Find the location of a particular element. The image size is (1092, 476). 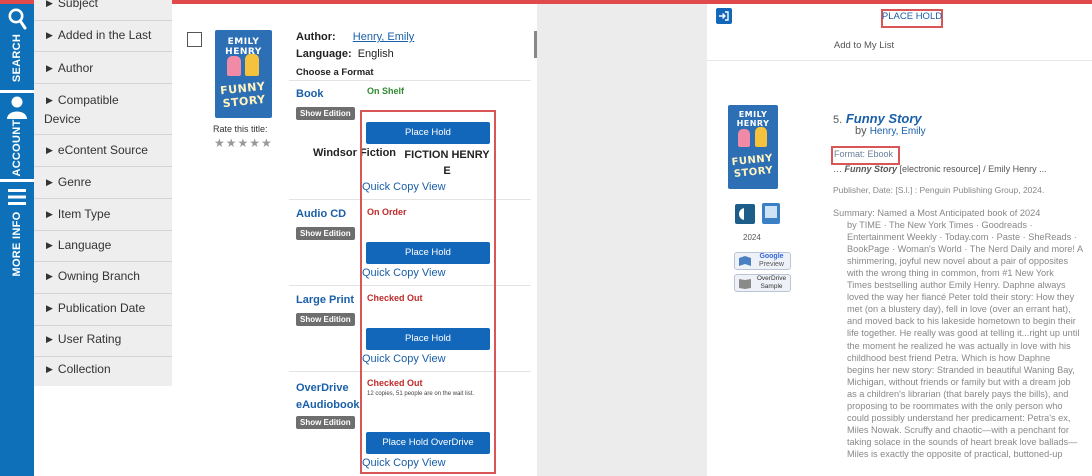

language-row: Language: English is located at coordinates (345, 54).